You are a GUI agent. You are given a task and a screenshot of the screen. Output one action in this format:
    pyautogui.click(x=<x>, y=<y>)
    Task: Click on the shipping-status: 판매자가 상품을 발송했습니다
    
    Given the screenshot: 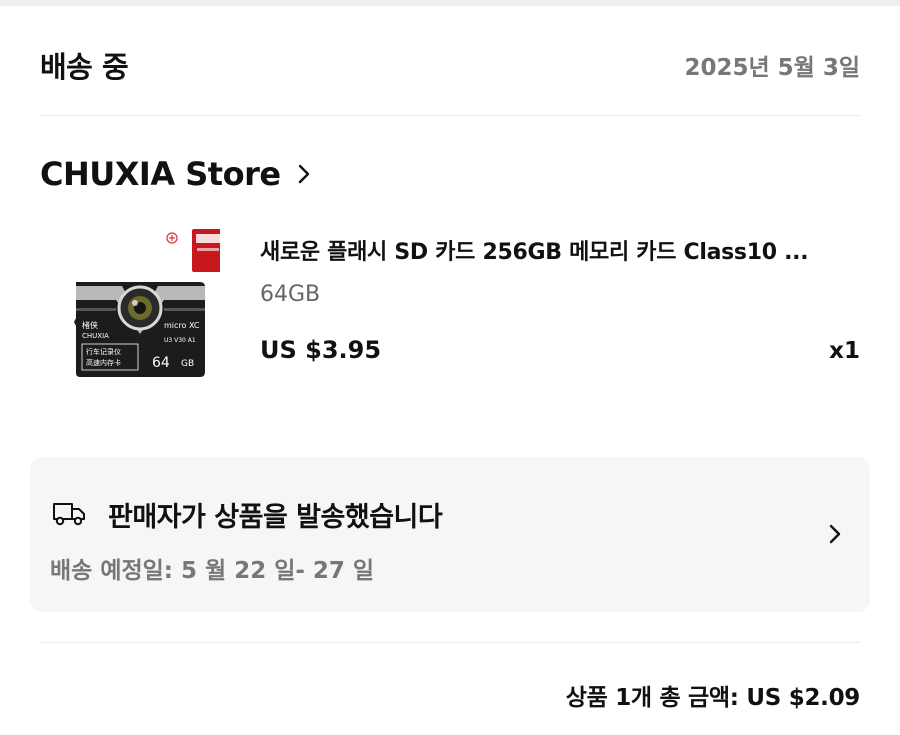 What is the action you would take?
    pyautogui.click(x=275, y=517)
    